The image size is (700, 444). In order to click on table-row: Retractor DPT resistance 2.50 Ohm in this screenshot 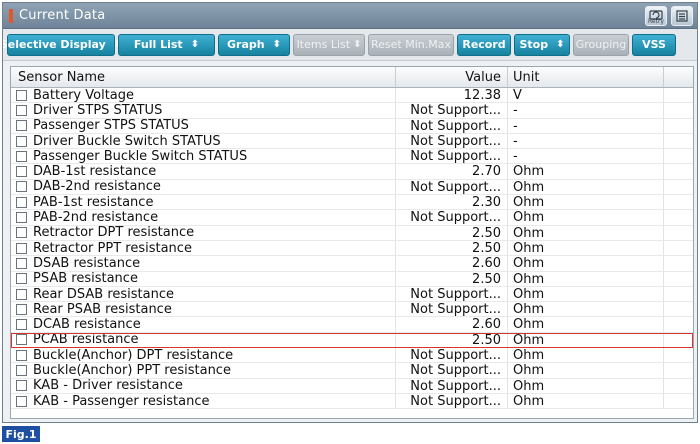, I will do `click(352, 233)`.